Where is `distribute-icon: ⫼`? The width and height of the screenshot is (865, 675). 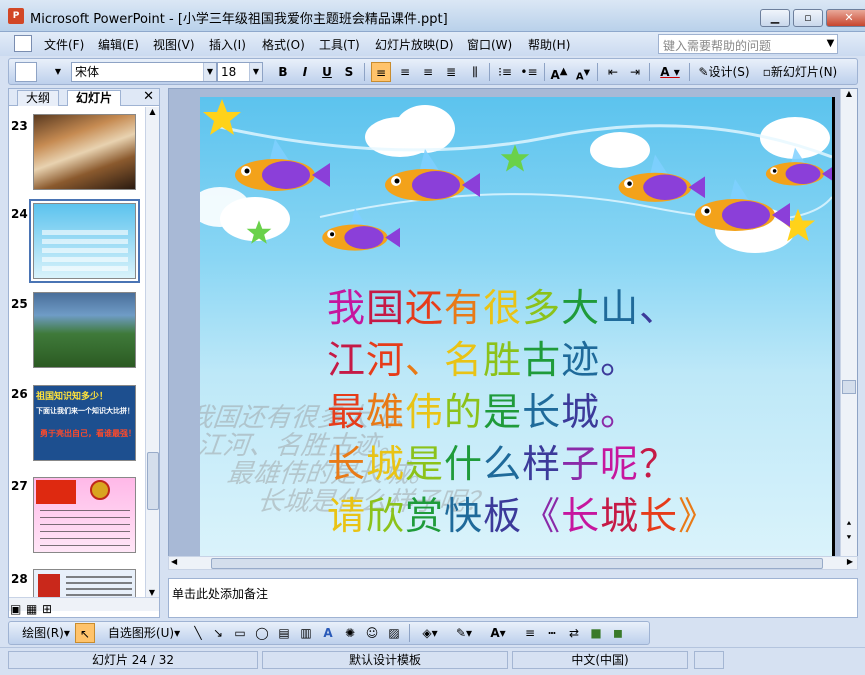 distribute-icon: ⫼ is located at coordinates (475, 72).